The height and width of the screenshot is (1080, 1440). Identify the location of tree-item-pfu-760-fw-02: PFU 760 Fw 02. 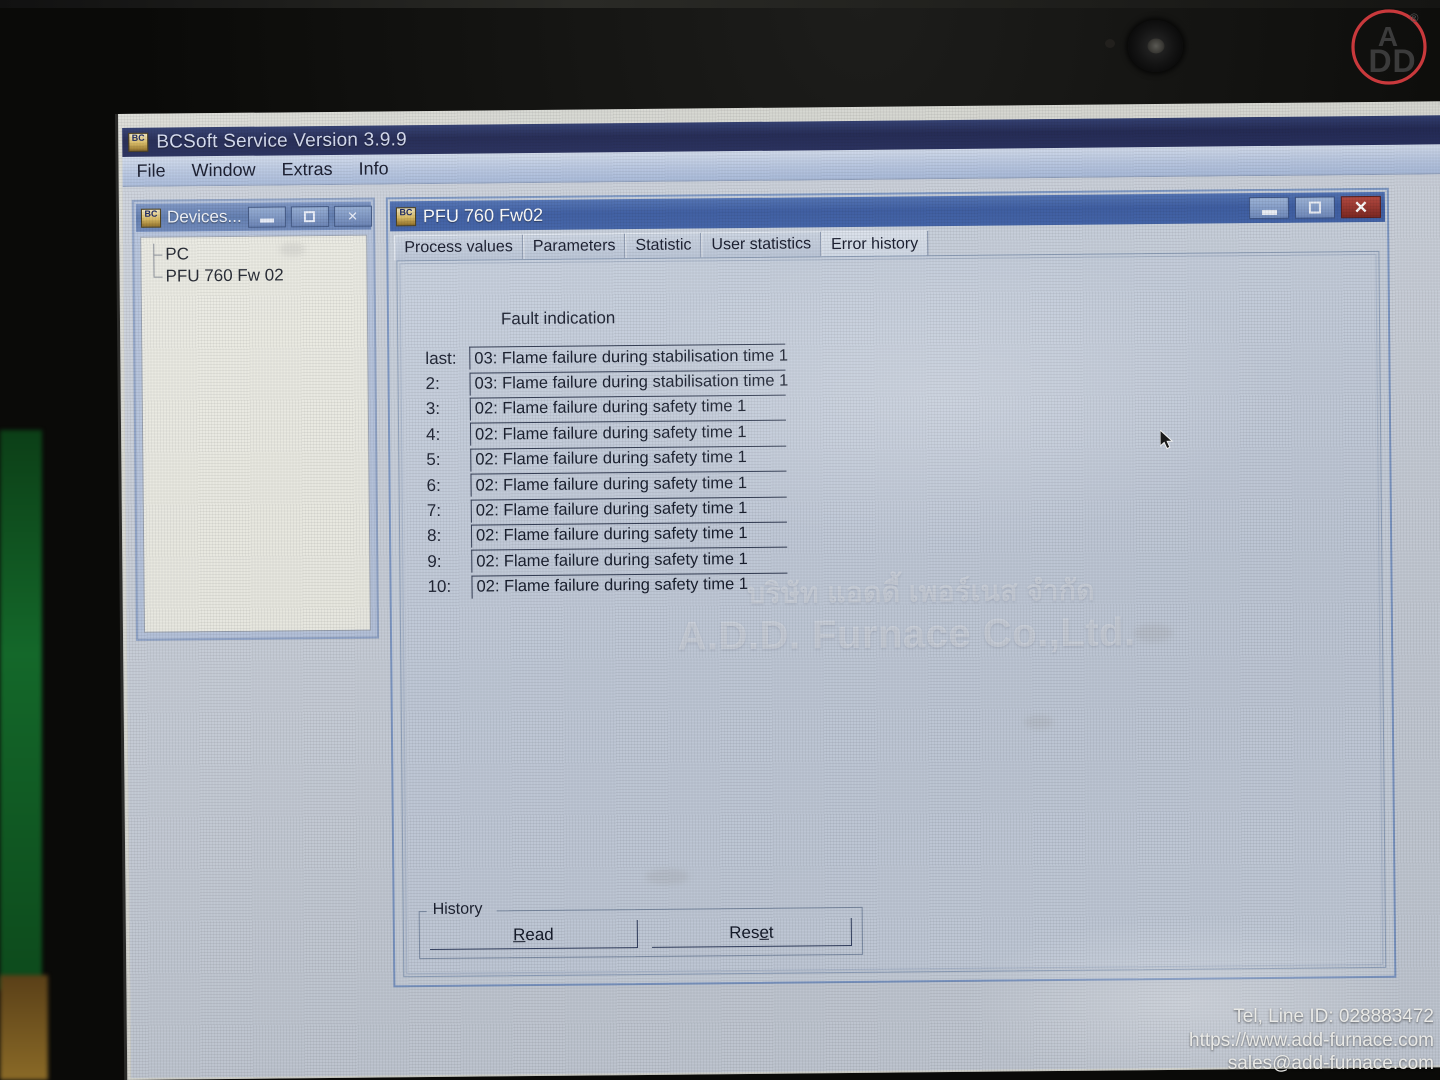
(258, 271).